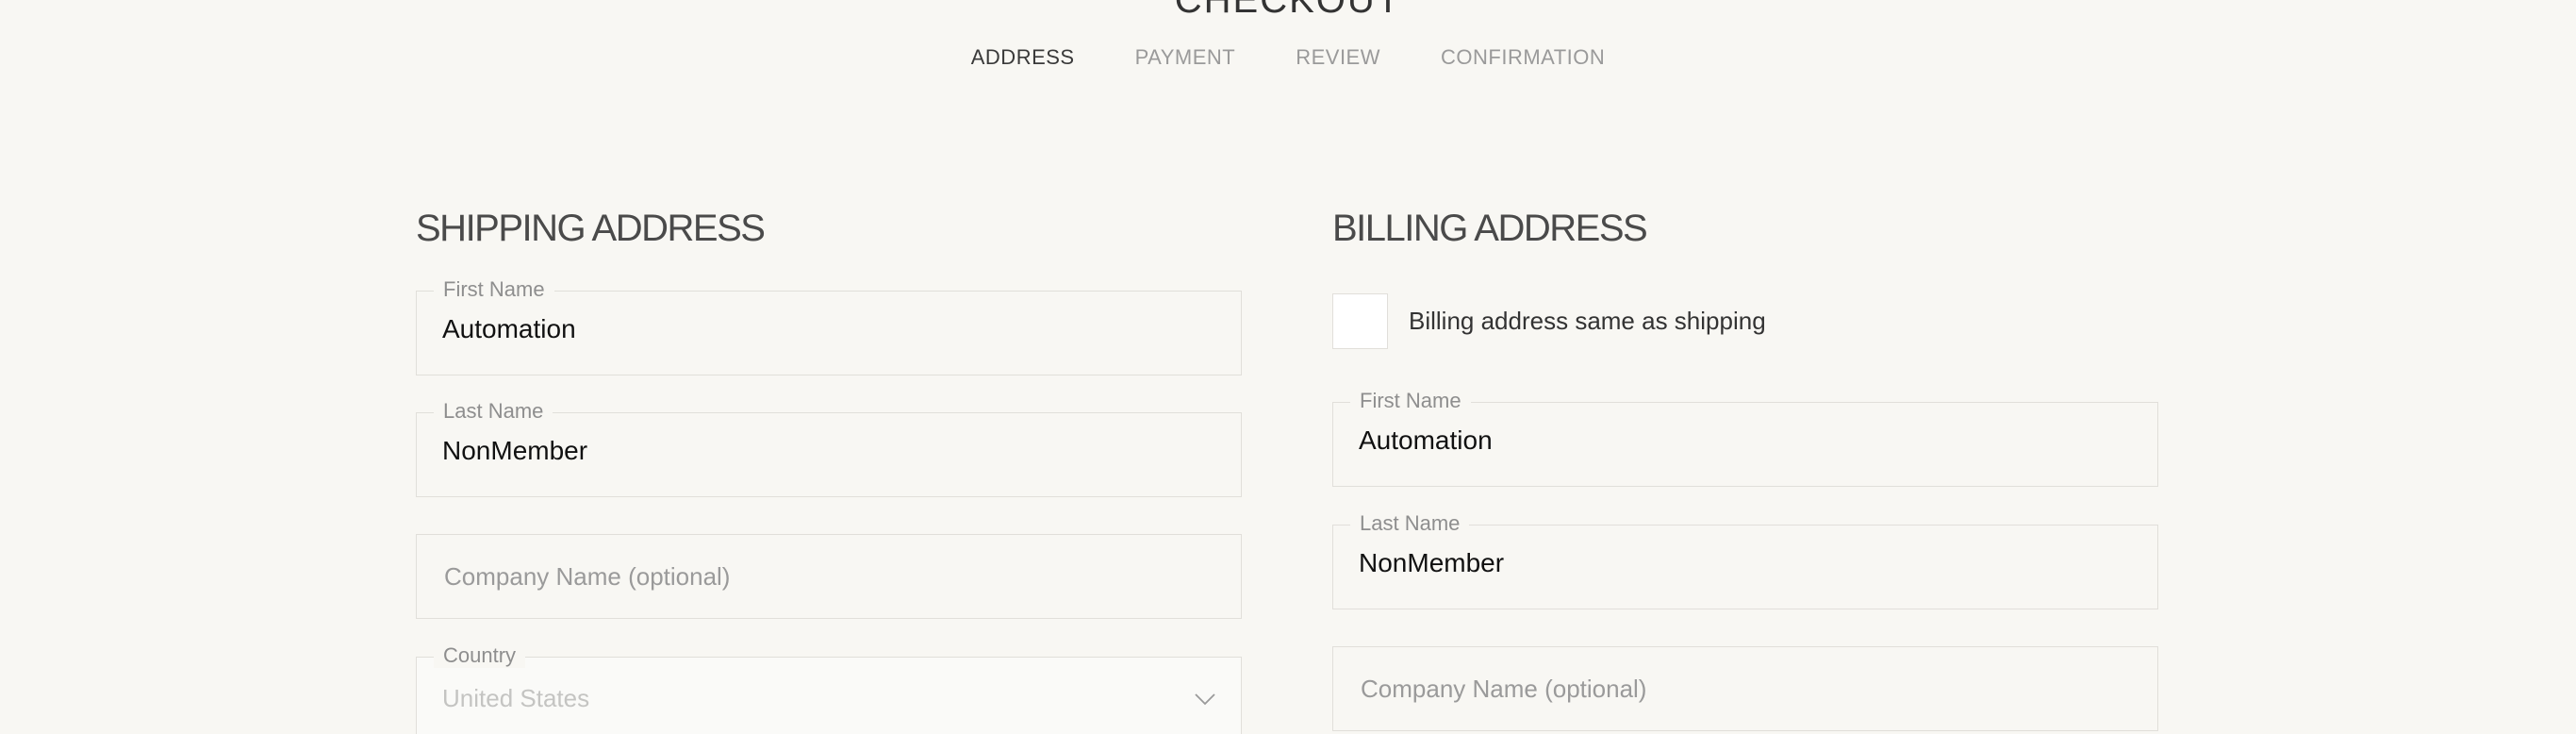 This screenshot has height=734, width=2576. I want to click on billing-first-name-field: First Name Automation, so click(1745, 438).